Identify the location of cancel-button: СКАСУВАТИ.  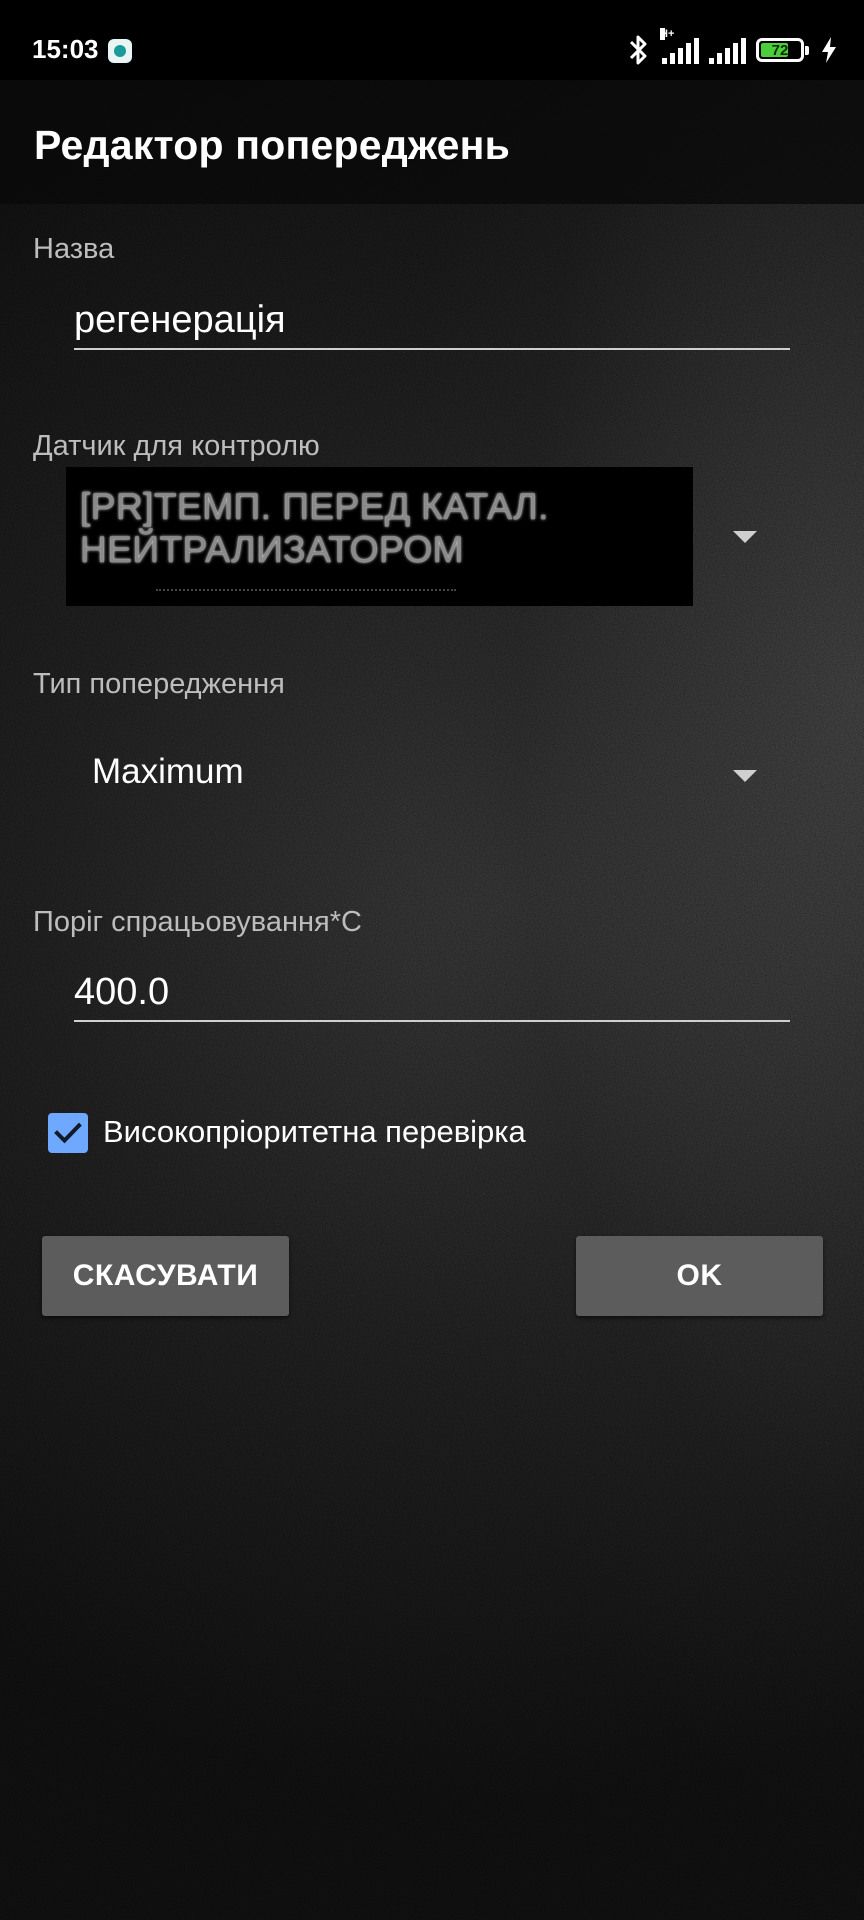
(165, 1276).